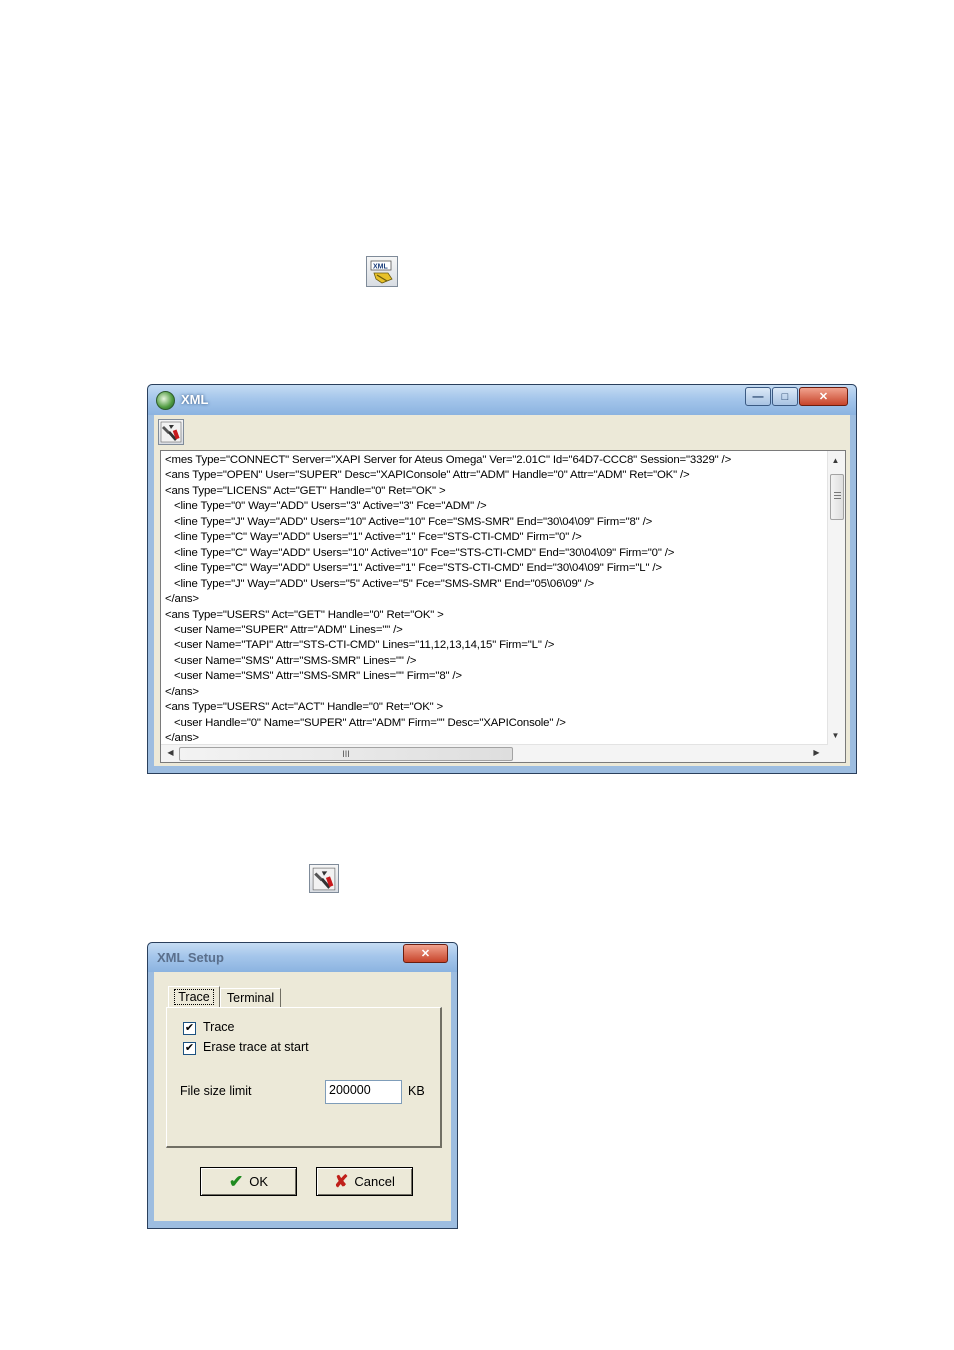  I want to click on ok-button: ✔ OK, so click(248, 1181).